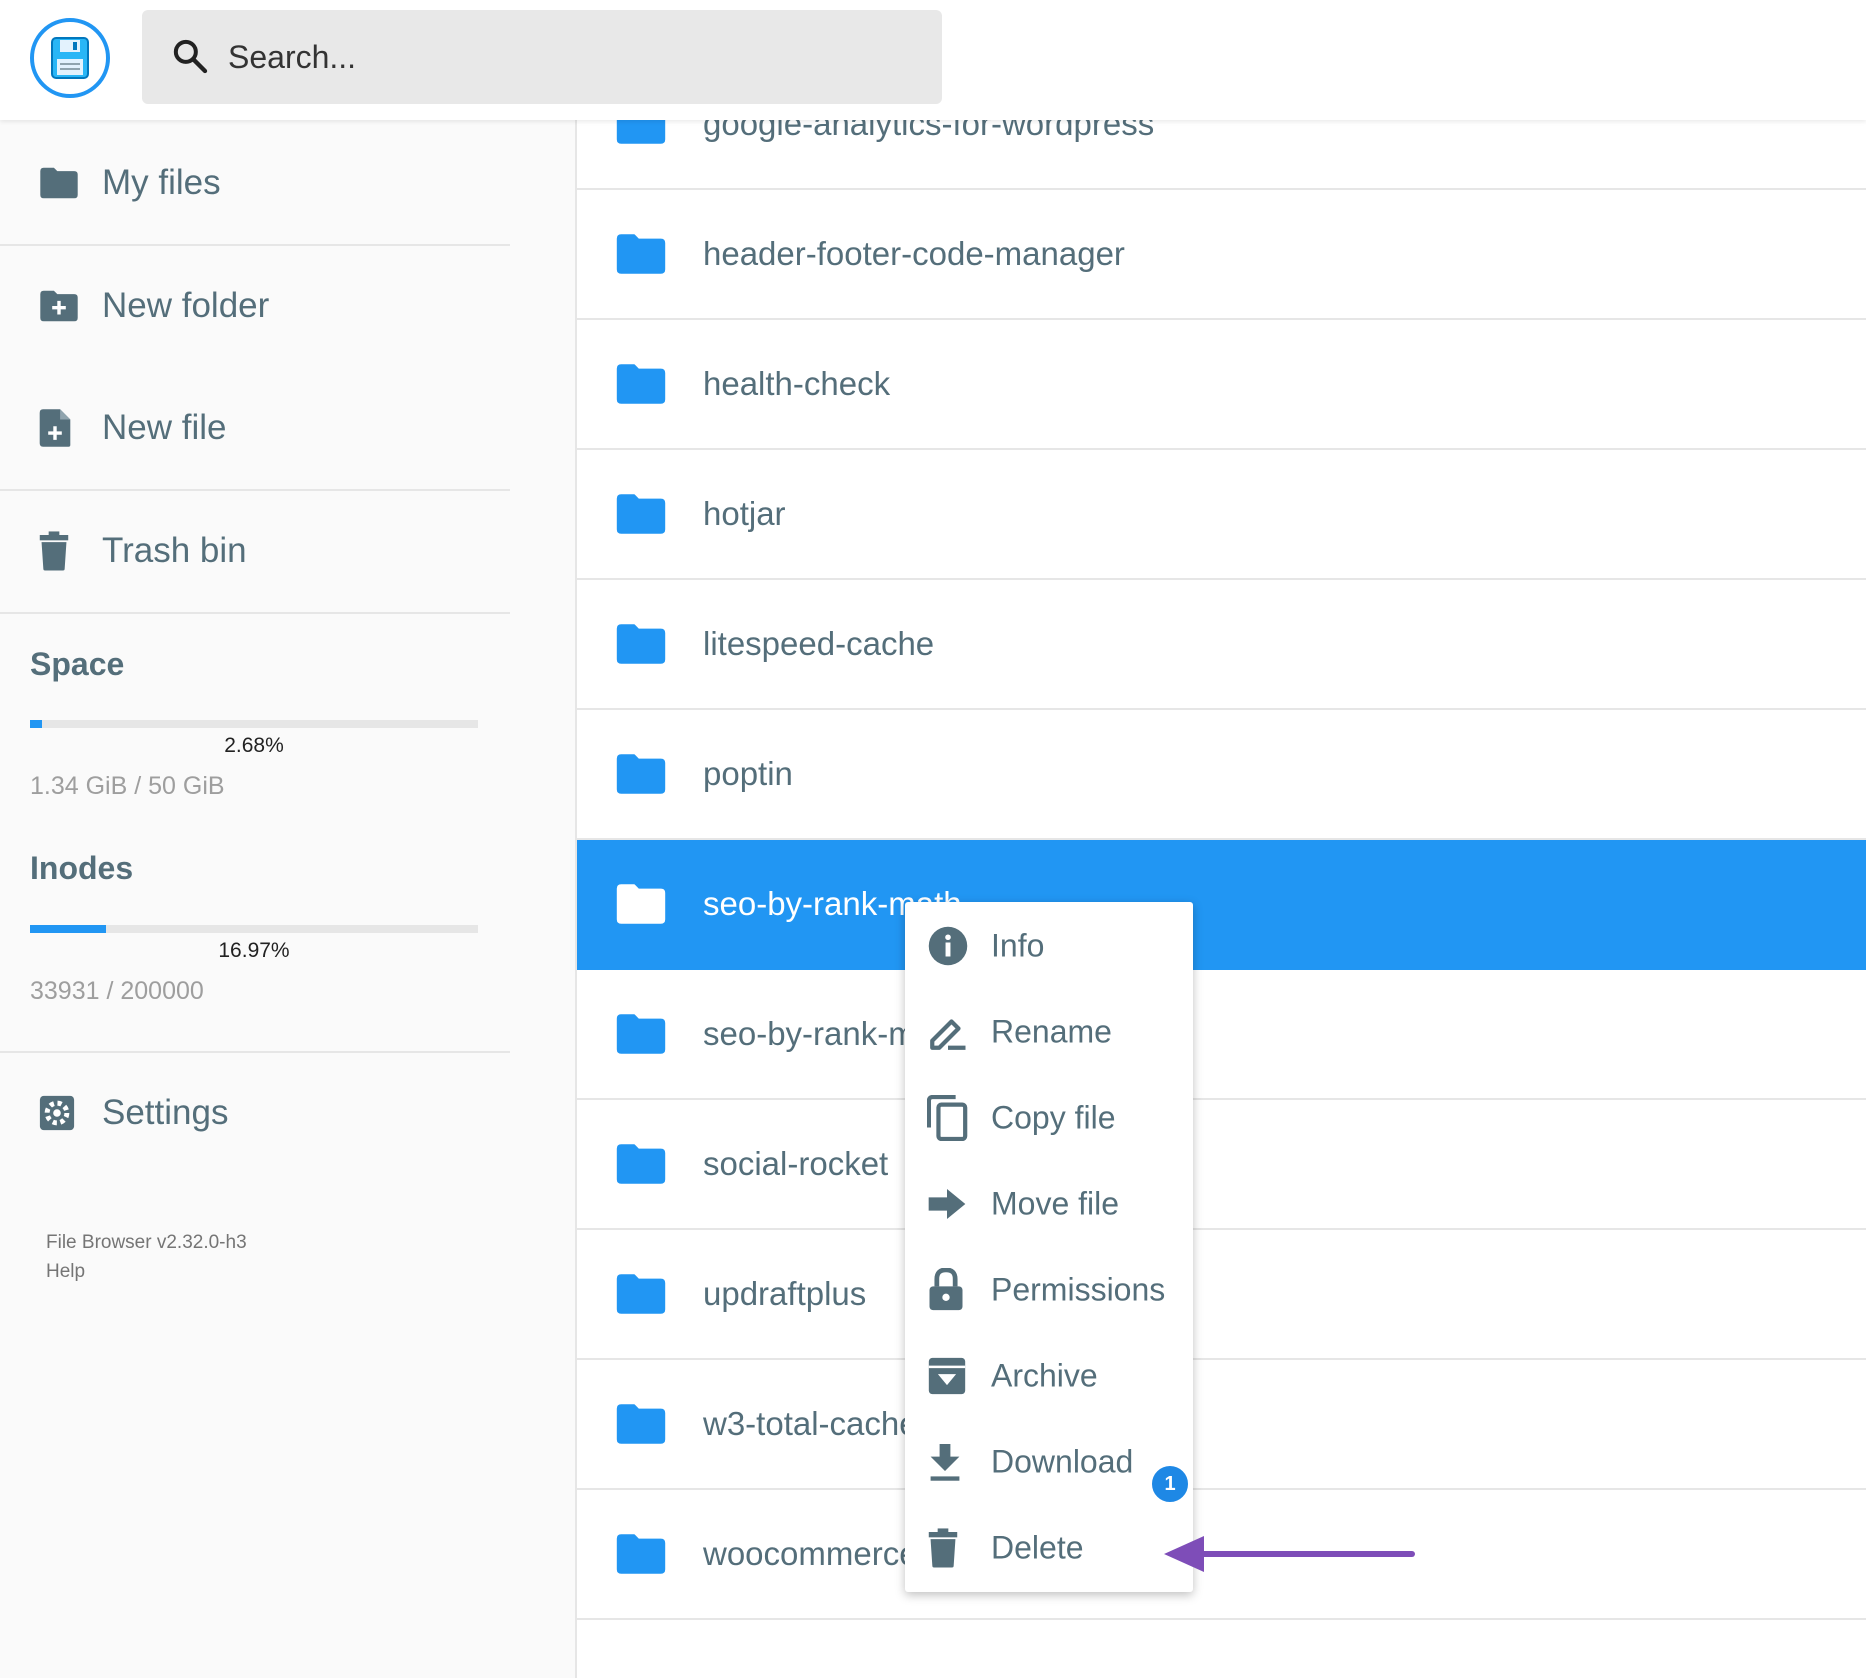 Image resolution: width=1866 pixels, height=1678 pixels. I want to click on file-name: poptin, so click(748, 773).